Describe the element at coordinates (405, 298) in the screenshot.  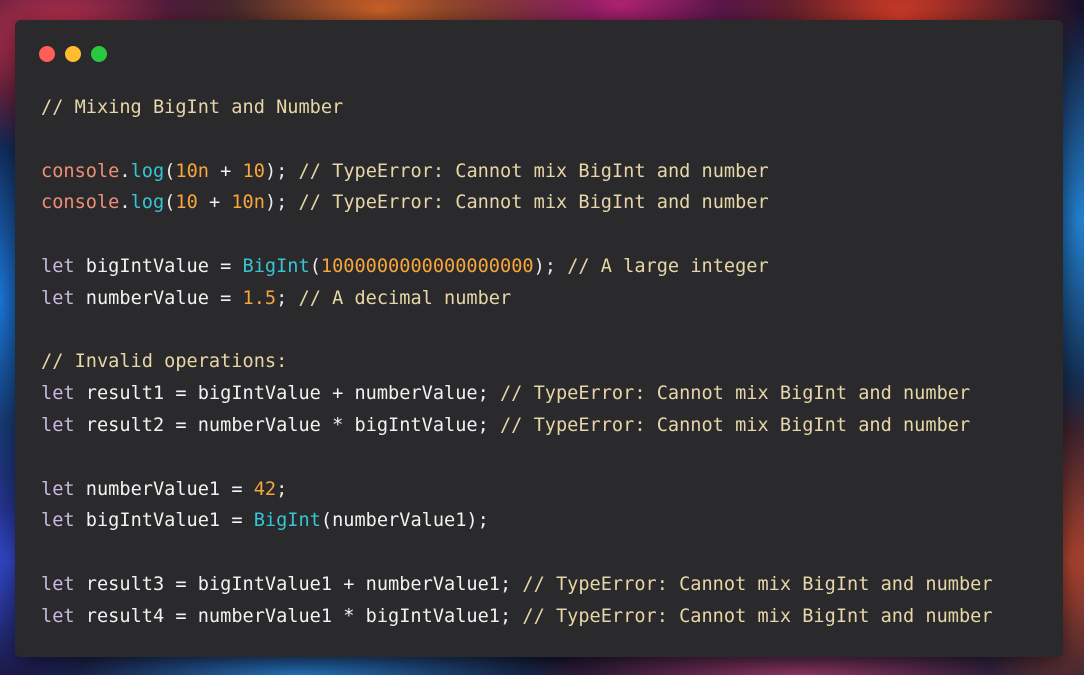
I see `code-comment: // A decimal number` at that location.